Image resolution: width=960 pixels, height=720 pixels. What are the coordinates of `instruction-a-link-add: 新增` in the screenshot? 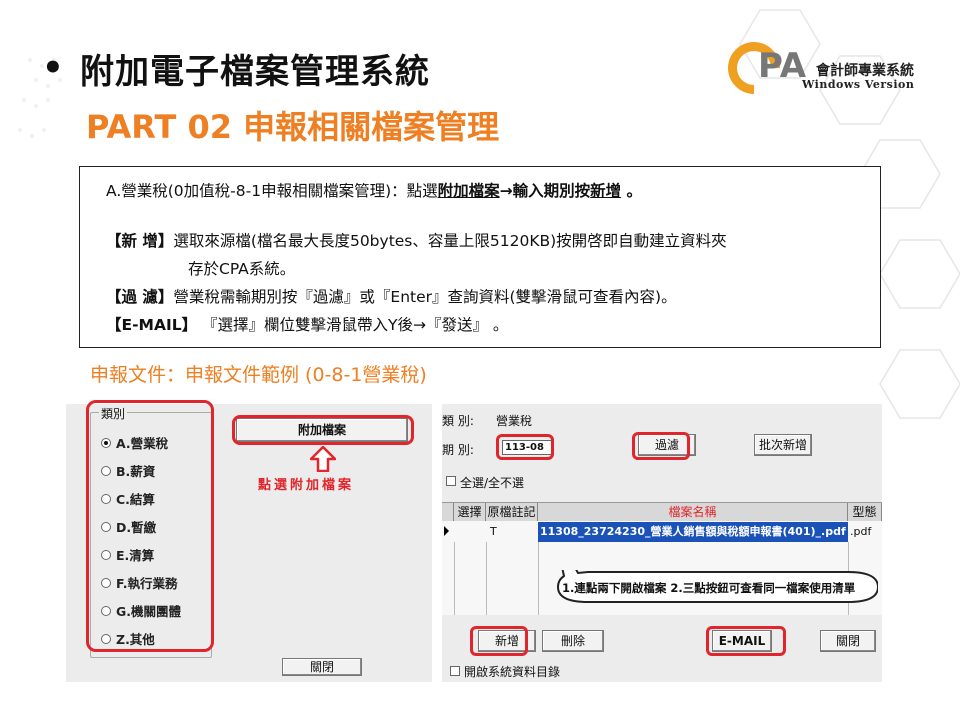 It's located at (606, 191).